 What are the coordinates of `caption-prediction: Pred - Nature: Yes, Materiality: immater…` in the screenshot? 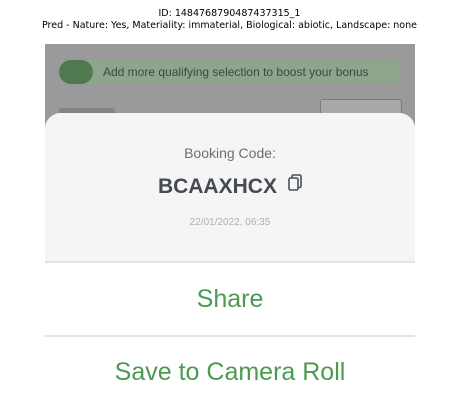 It's located at (229, 25).